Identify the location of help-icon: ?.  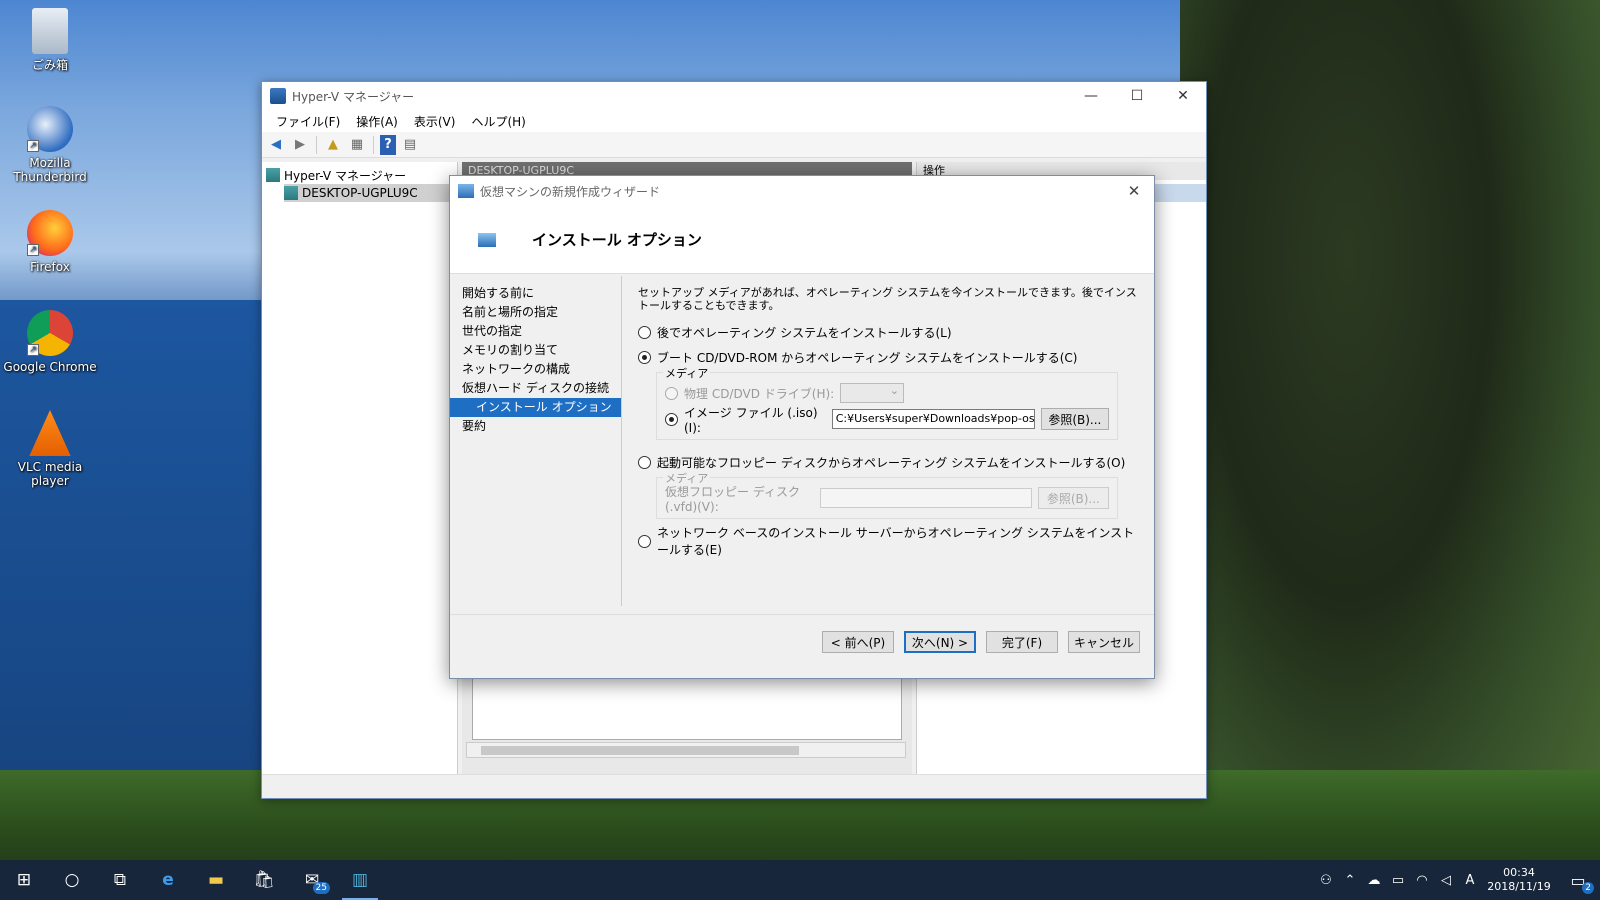
(388, 144).